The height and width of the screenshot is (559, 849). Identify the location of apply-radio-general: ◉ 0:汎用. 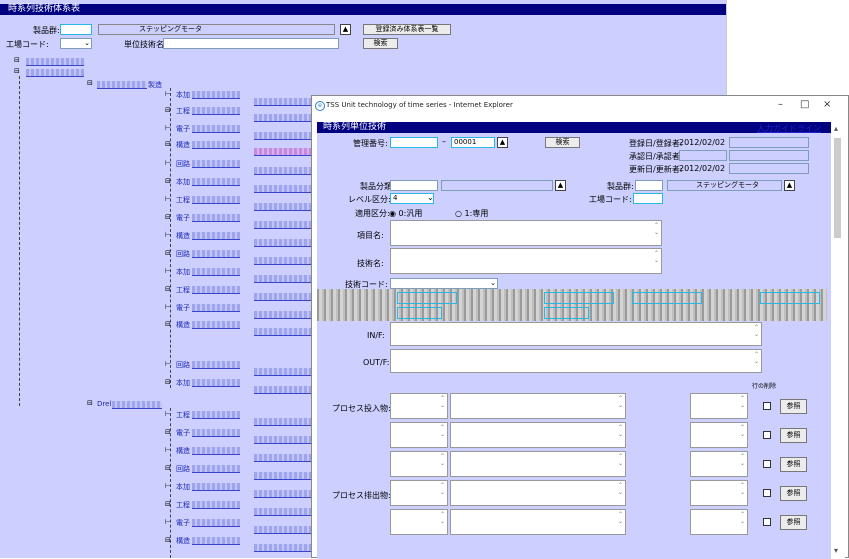
(405, 213).